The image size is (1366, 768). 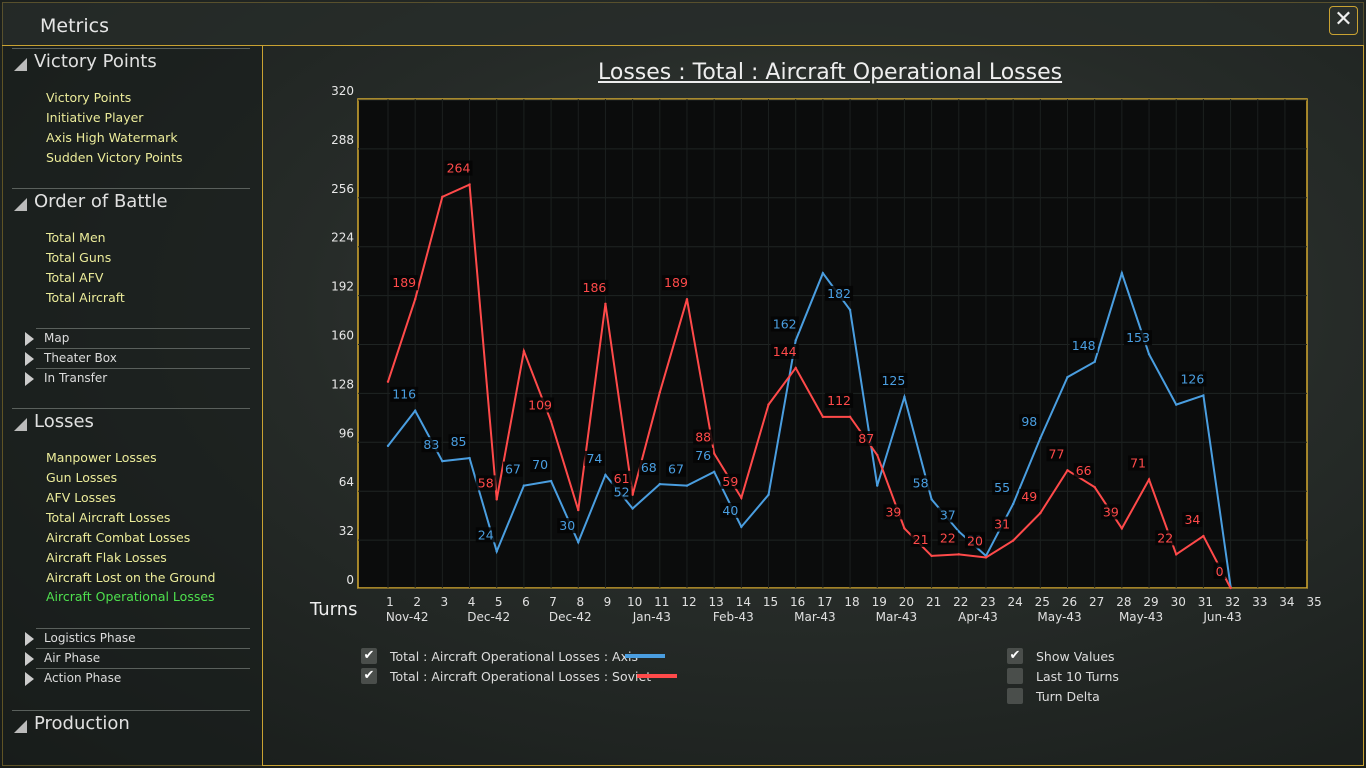 I want to click on x-tick-label: 35, so click(x=1313, y=602).